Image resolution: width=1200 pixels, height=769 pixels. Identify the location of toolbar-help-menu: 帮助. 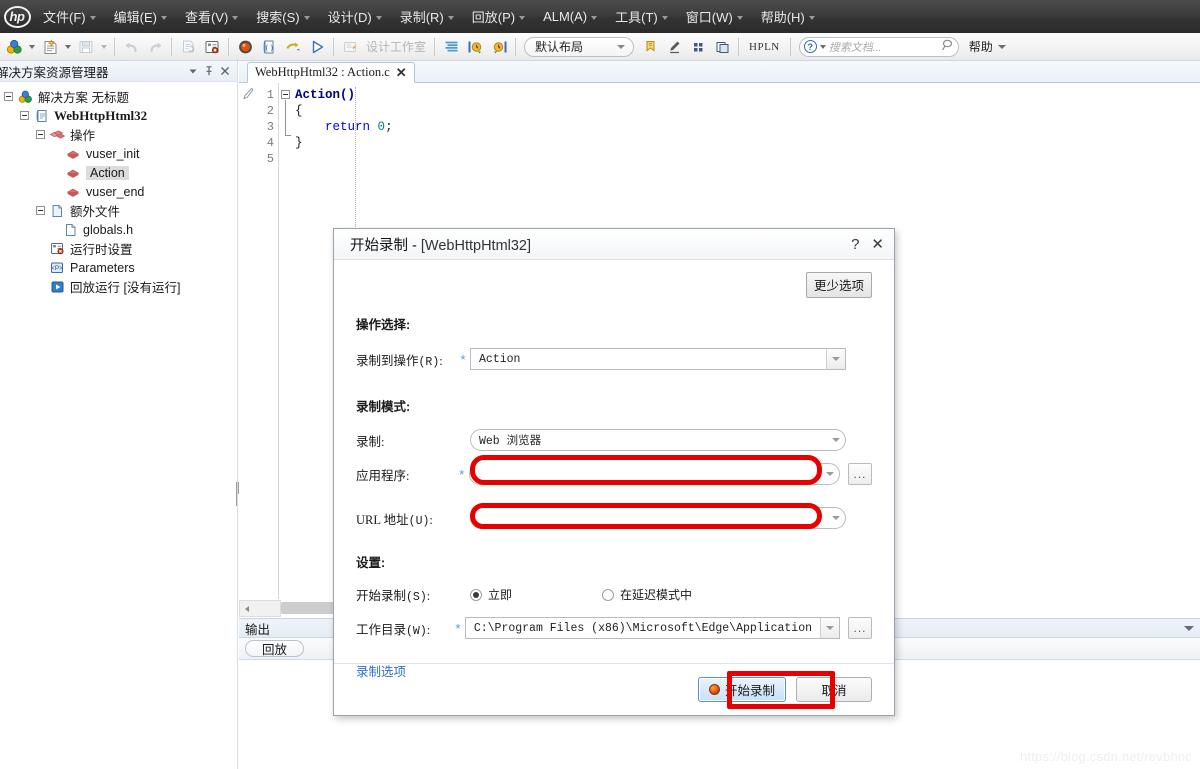
(987, 46).